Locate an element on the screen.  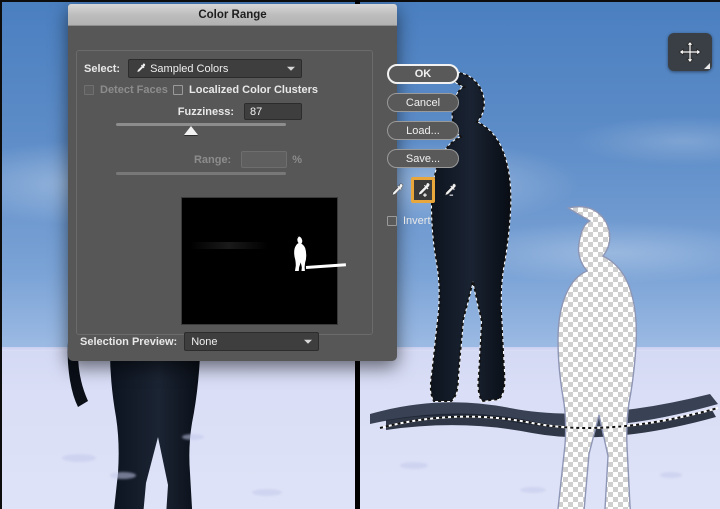
eyedropper-add-to-sample-button is located at coordinates (423, 190).